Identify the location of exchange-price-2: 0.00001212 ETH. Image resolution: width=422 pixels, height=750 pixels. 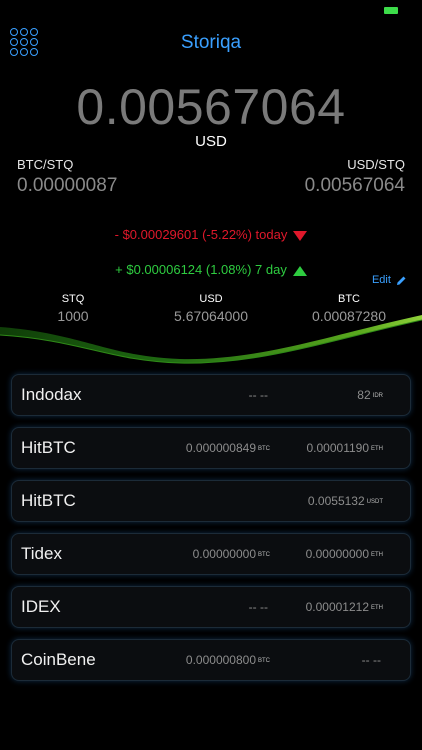
(344, 607).